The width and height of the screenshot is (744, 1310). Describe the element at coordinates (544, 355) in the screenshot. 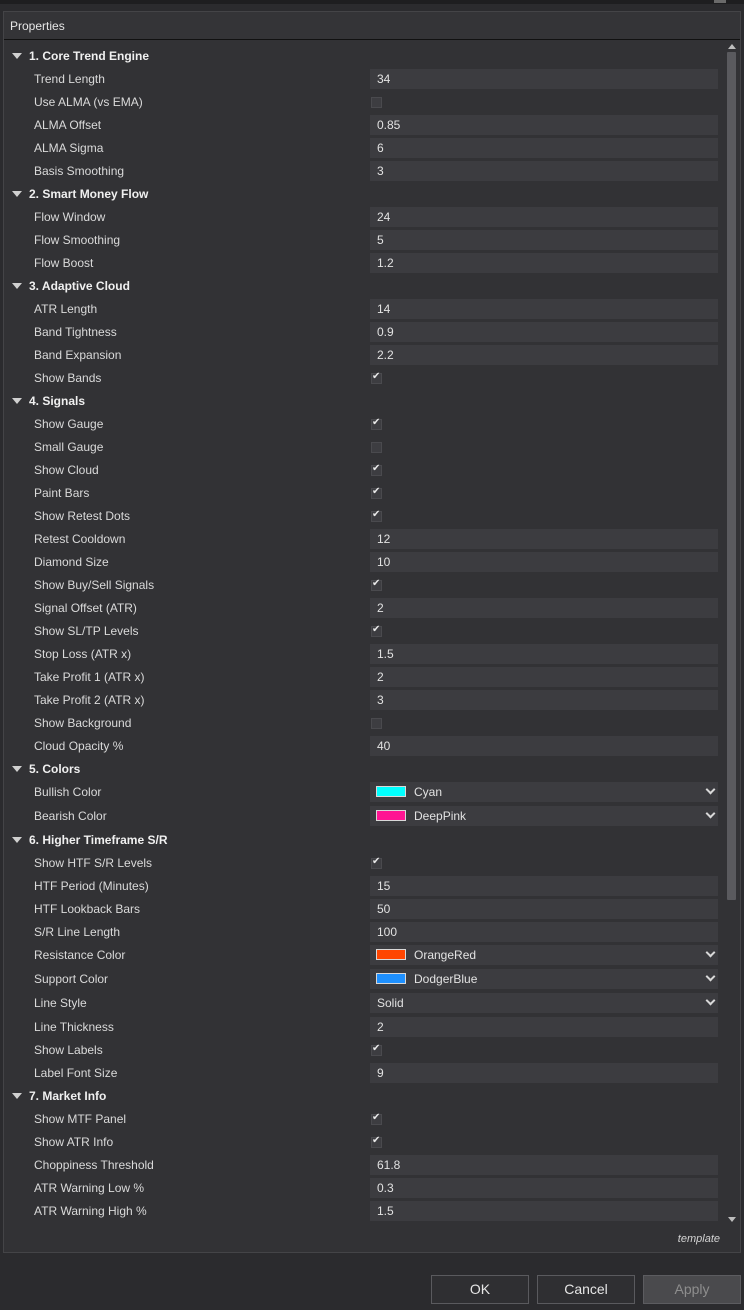

I see `value-input: 2.2` at that location.